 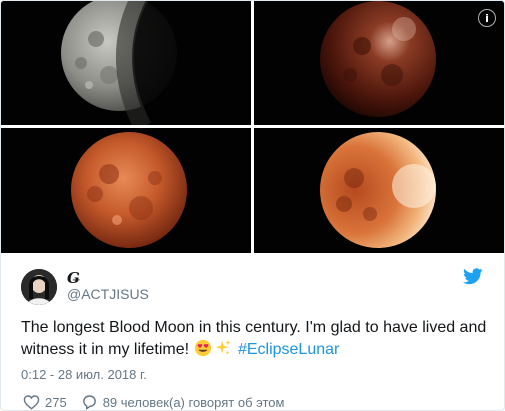 I want to click on moon-partial-eclipse-image, so click(x=126, y=63).